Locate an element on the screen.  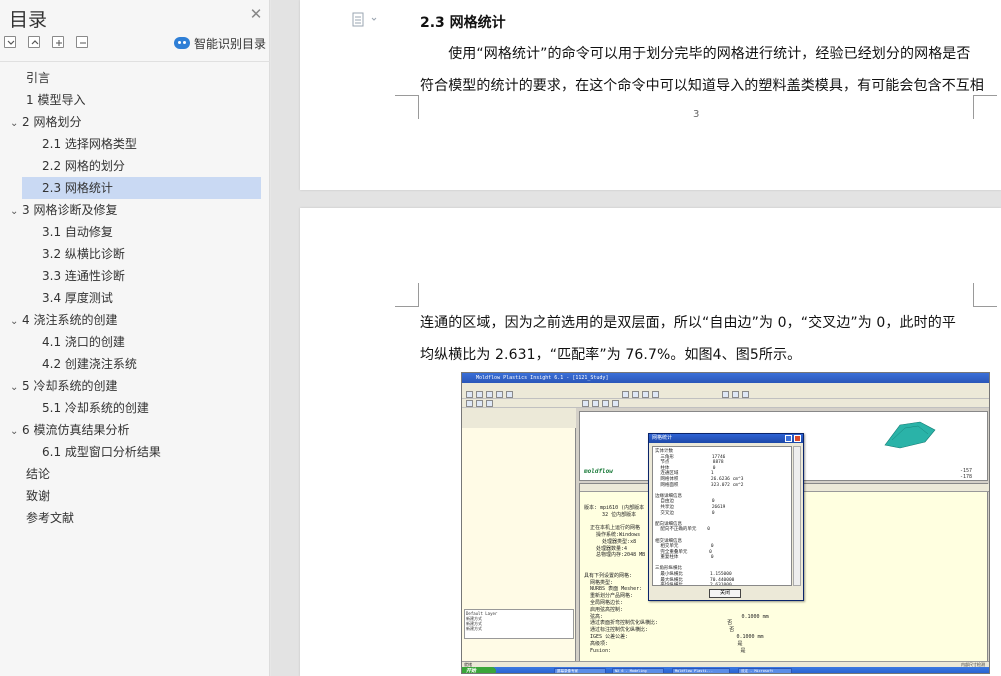
remove-heading-button is located at coordinates (82, 42).